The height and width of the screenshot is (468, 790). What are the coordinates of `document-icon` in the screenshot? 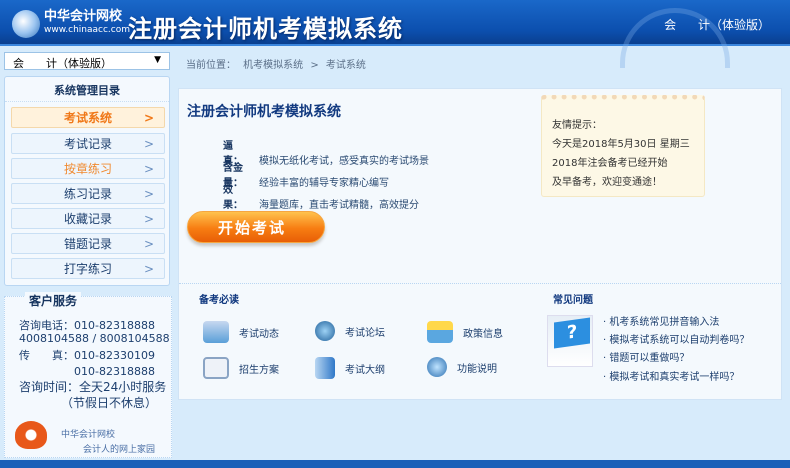 It's located at (216, 368).